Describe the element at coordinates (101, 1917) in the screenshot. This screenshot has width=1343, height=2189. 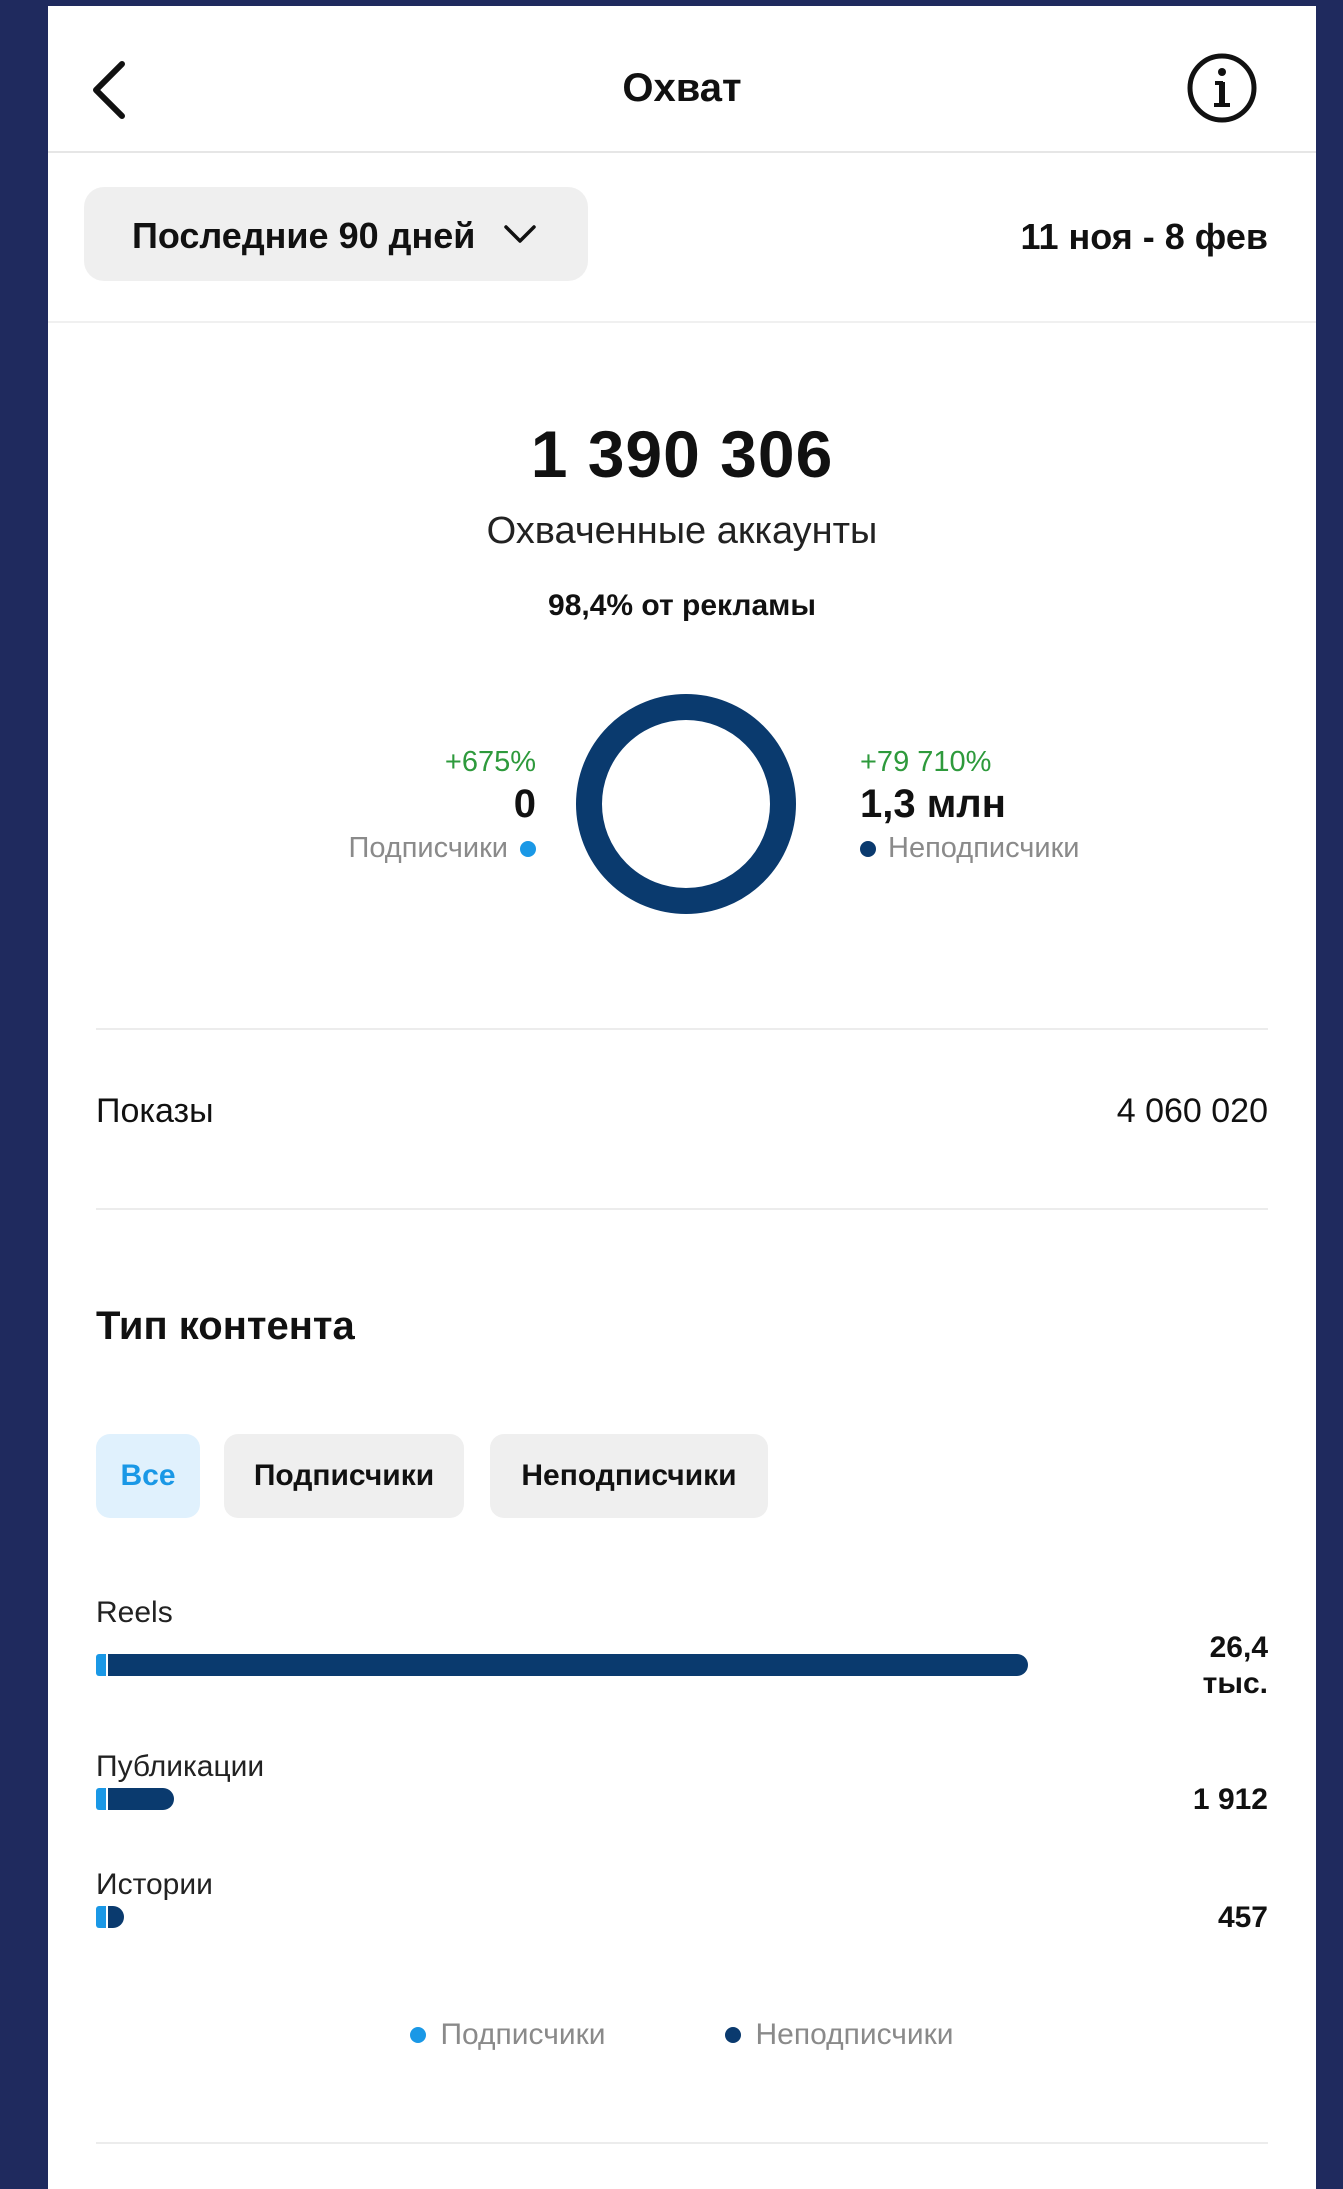
I see `stories-bar-followers` at that location.